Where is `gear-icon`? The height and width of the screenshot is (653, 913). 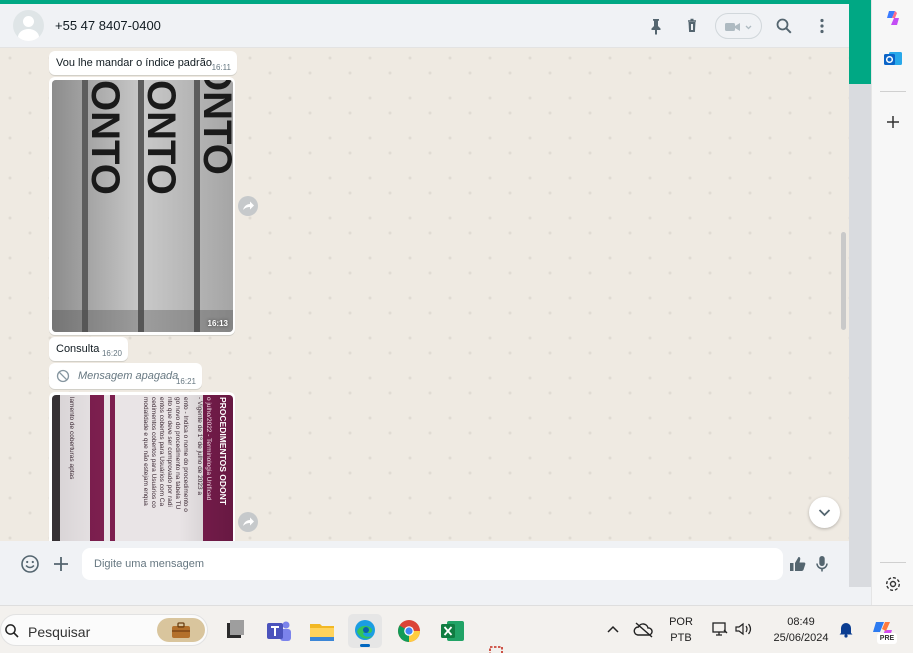
gear-icon is located at coordinates (893, 584).